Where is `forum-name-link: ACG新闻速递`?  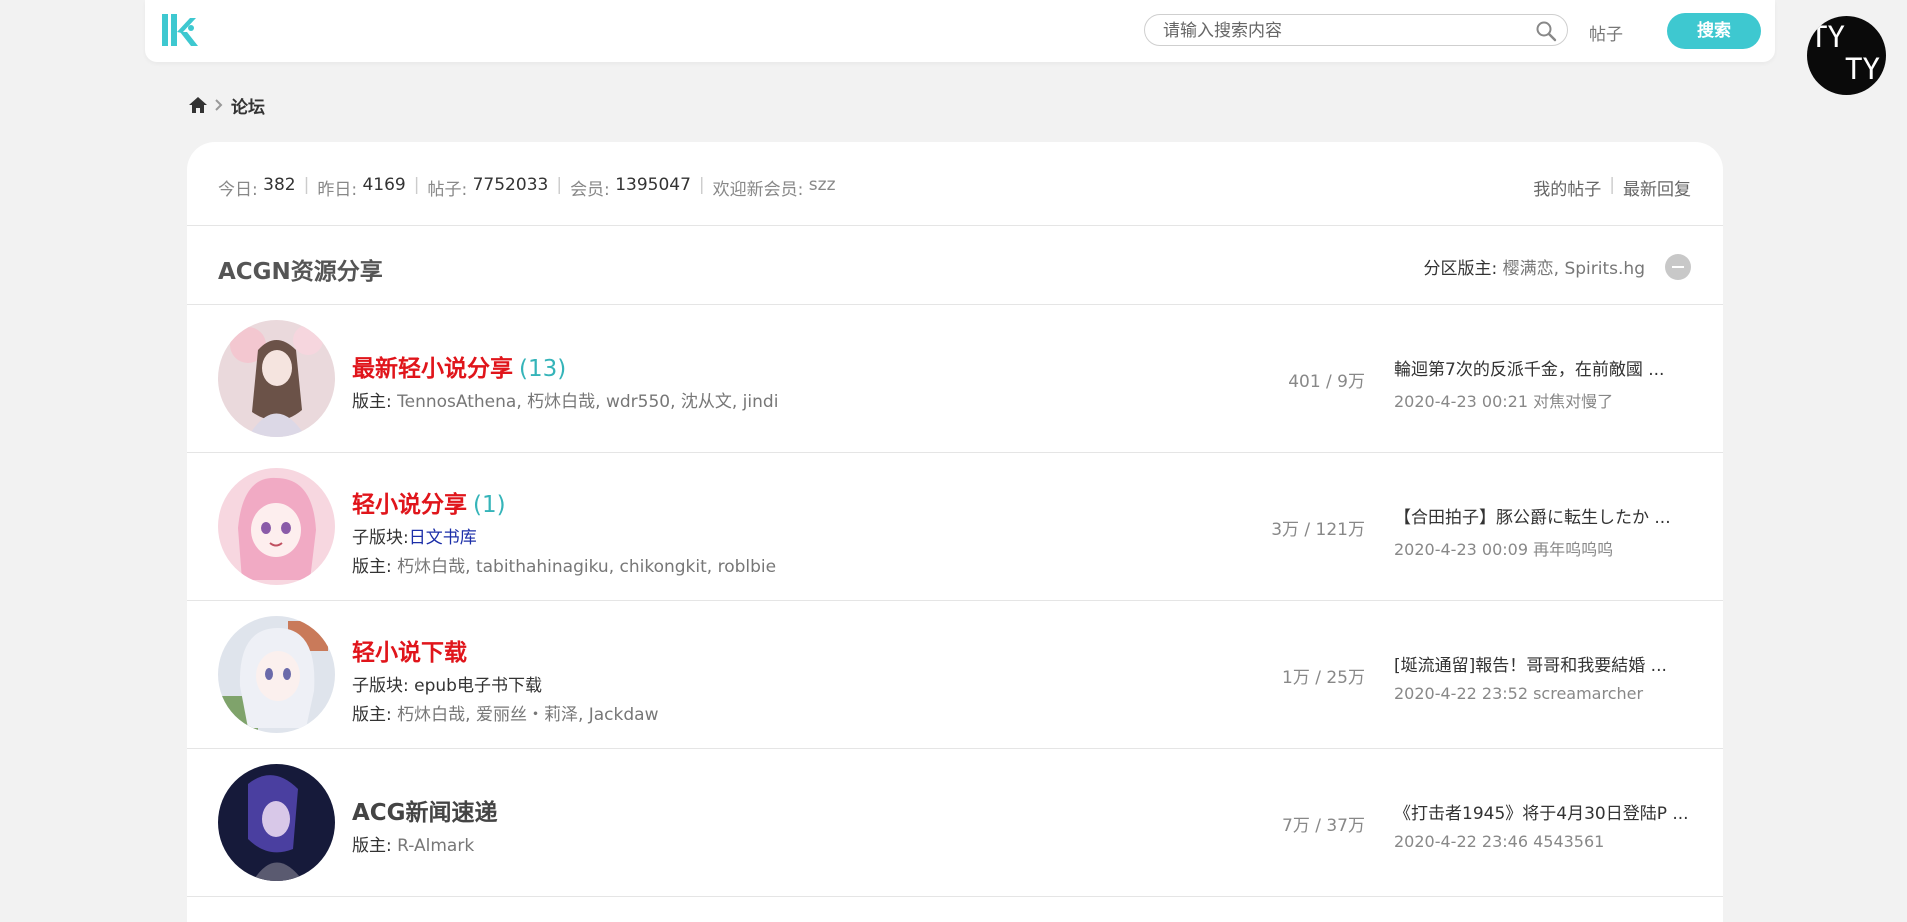
forum-name-link: ACG新闻速递 is located at coordinates (425, 810).